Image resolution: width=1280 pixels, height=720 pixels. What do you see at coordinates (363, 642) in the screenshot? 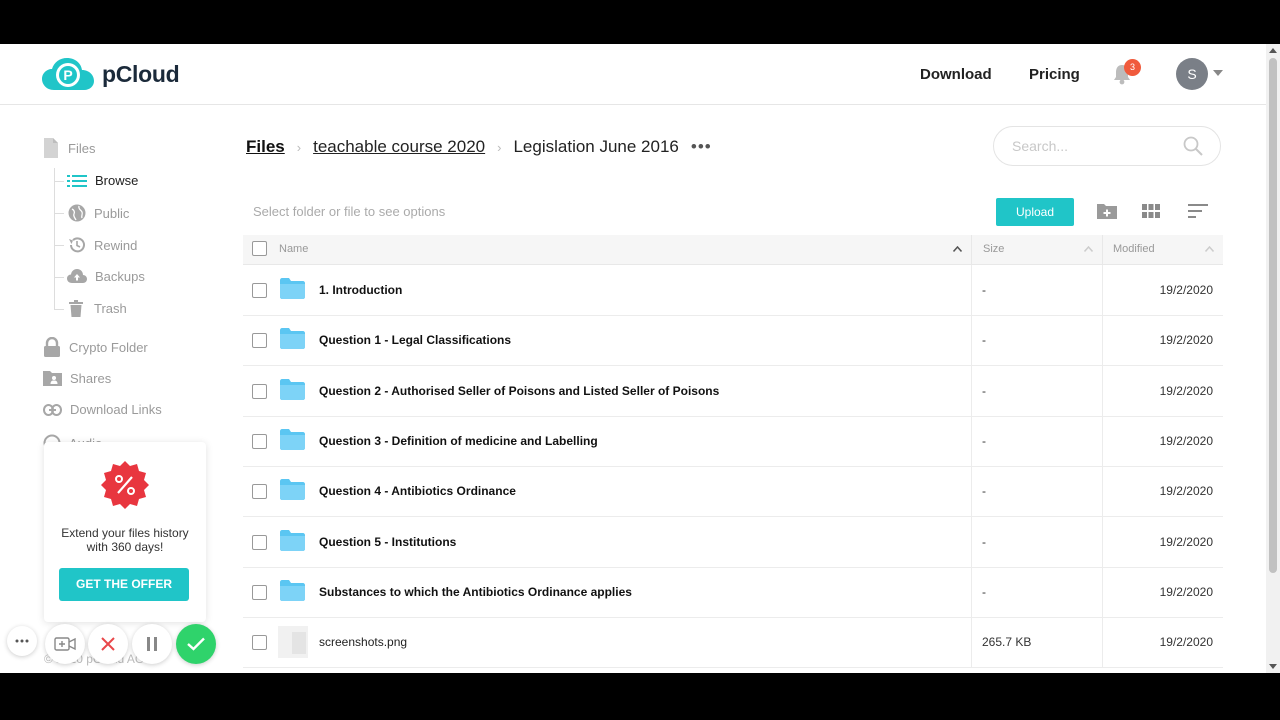
I see `file-name: screenshots.png` at bounding box center [363, 642].